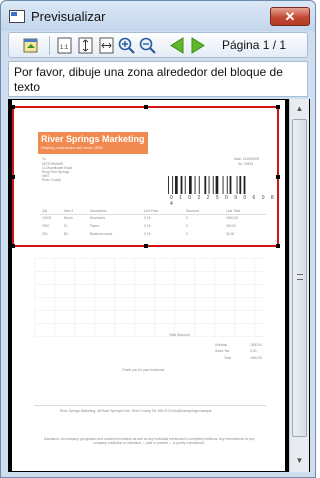  Describe the element at coordinates (222, 351) in the screenshot. I see `sales-tax-label: Sales Tax` at that location.